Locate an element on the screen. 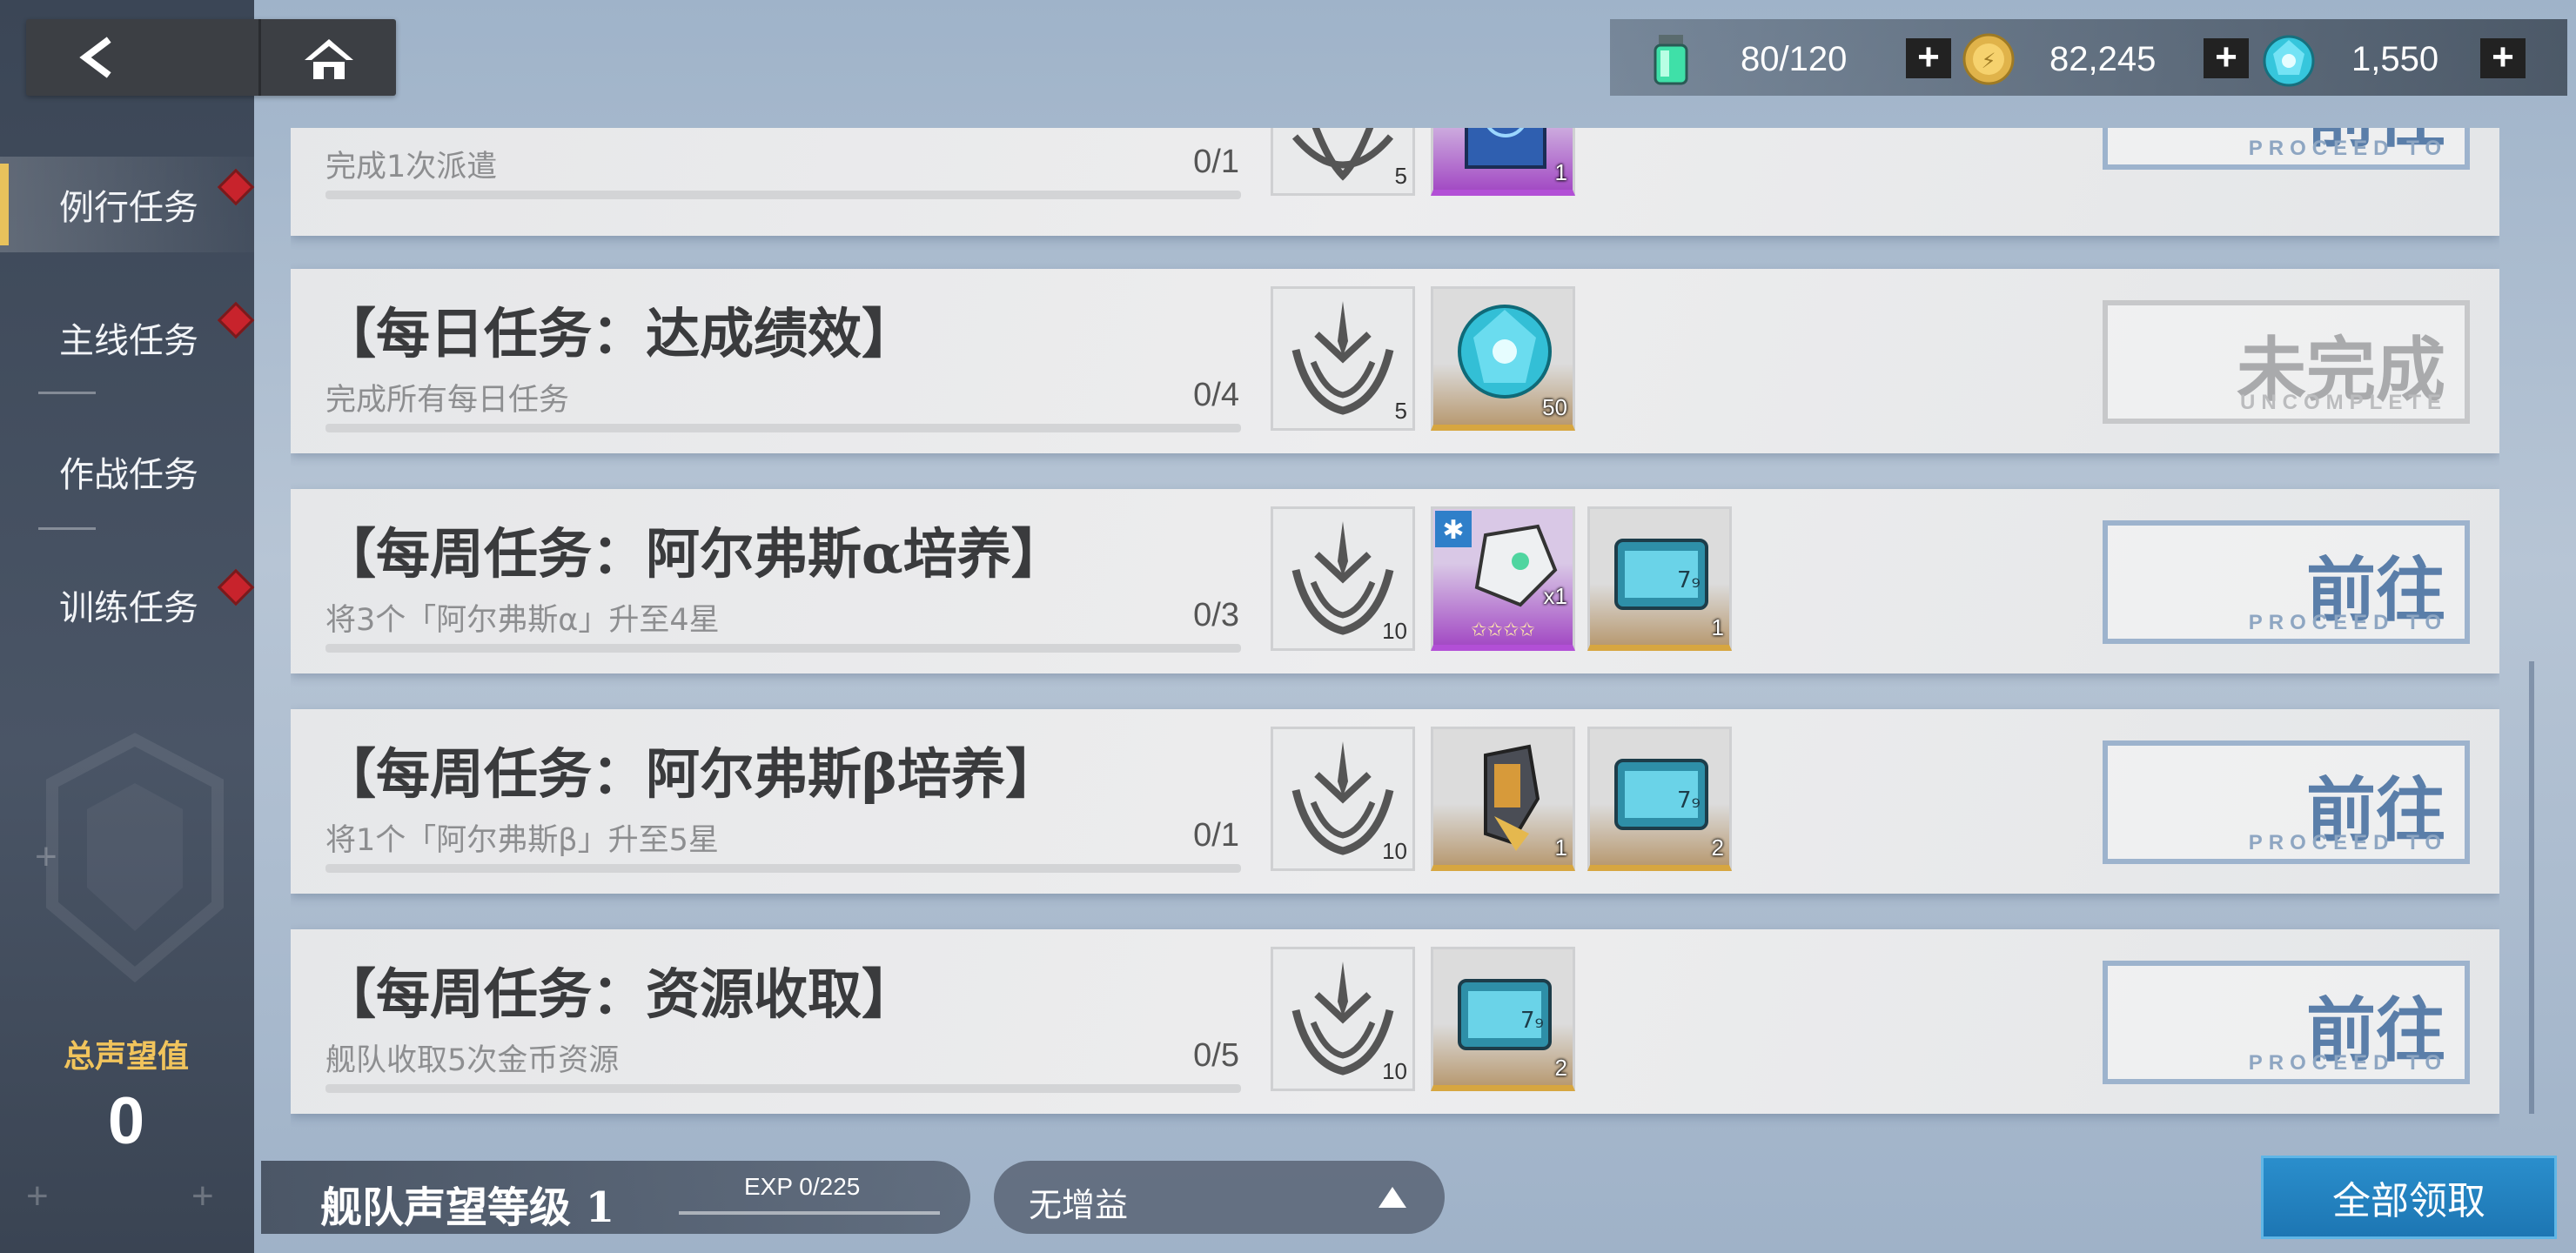 This screenshot has height=1253, width=2576. stamina-value: 80/120 is located at coordinates (1794, 59).